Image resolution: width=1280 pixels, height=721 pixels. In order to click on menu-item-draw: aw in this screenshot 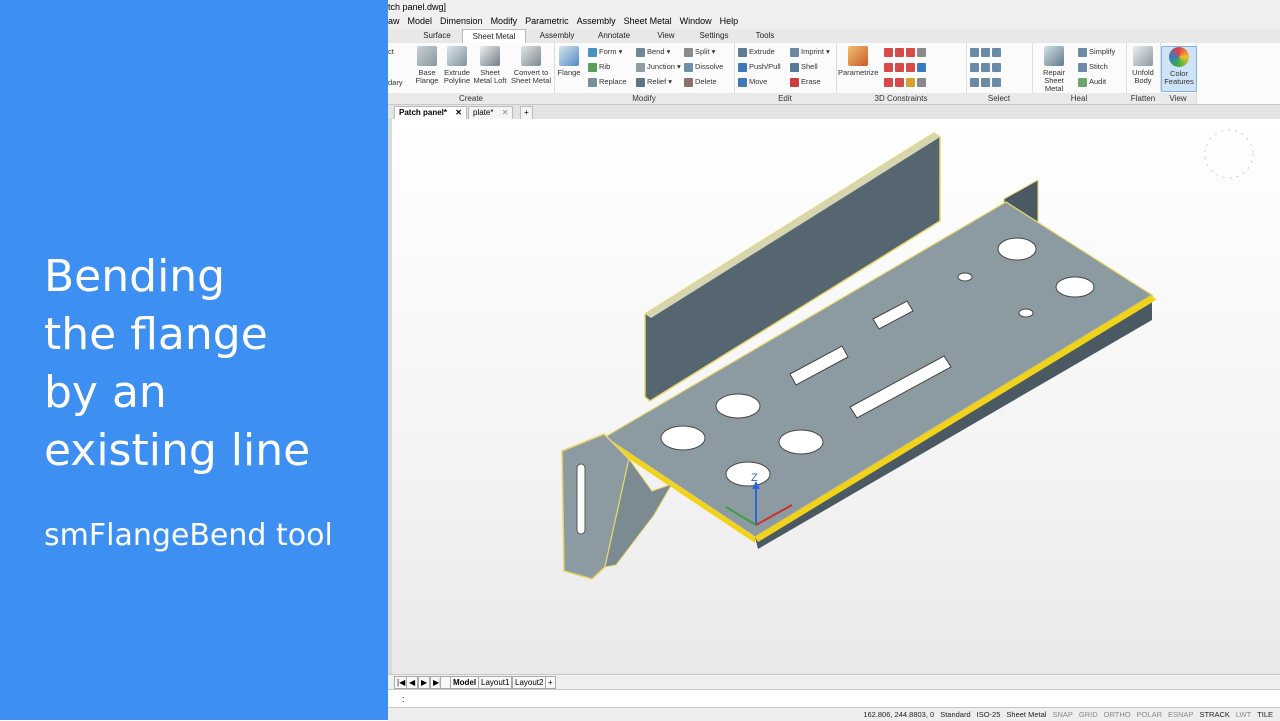, I will do `click(396, 21)`.